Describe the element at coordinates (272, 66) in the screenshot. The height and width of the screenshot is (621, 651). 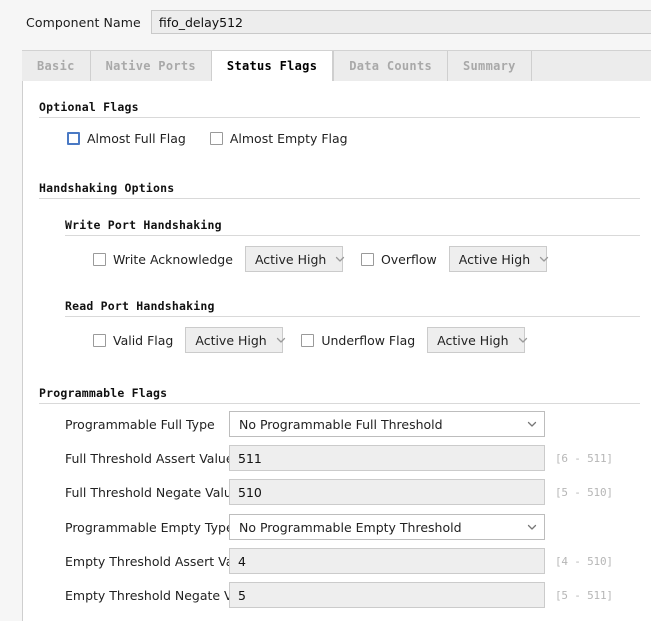
I see `tab-status-flags: Status Flags` at that location.